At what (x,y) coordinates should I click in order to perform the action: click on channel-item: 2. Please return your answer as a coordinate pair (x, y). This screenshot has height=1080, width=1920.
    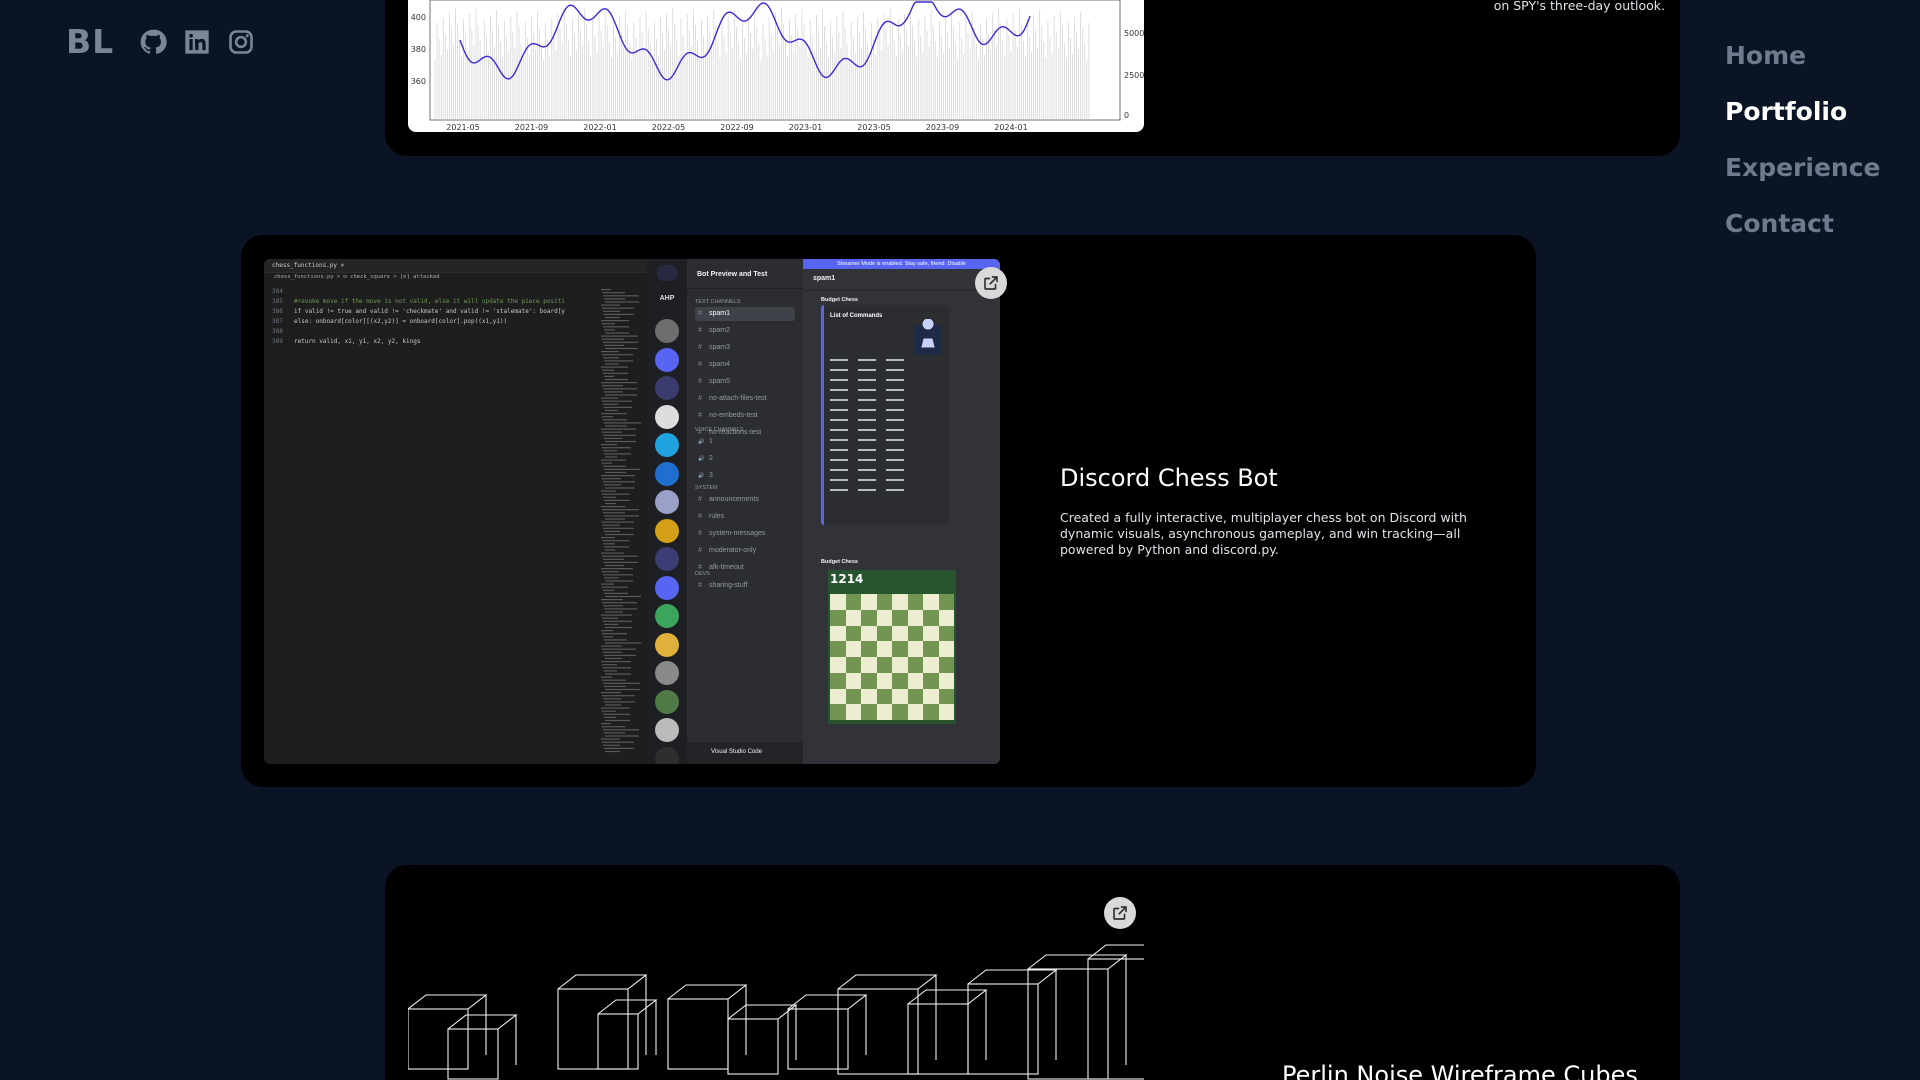
    Looking at the image, I should click on (745, 459).